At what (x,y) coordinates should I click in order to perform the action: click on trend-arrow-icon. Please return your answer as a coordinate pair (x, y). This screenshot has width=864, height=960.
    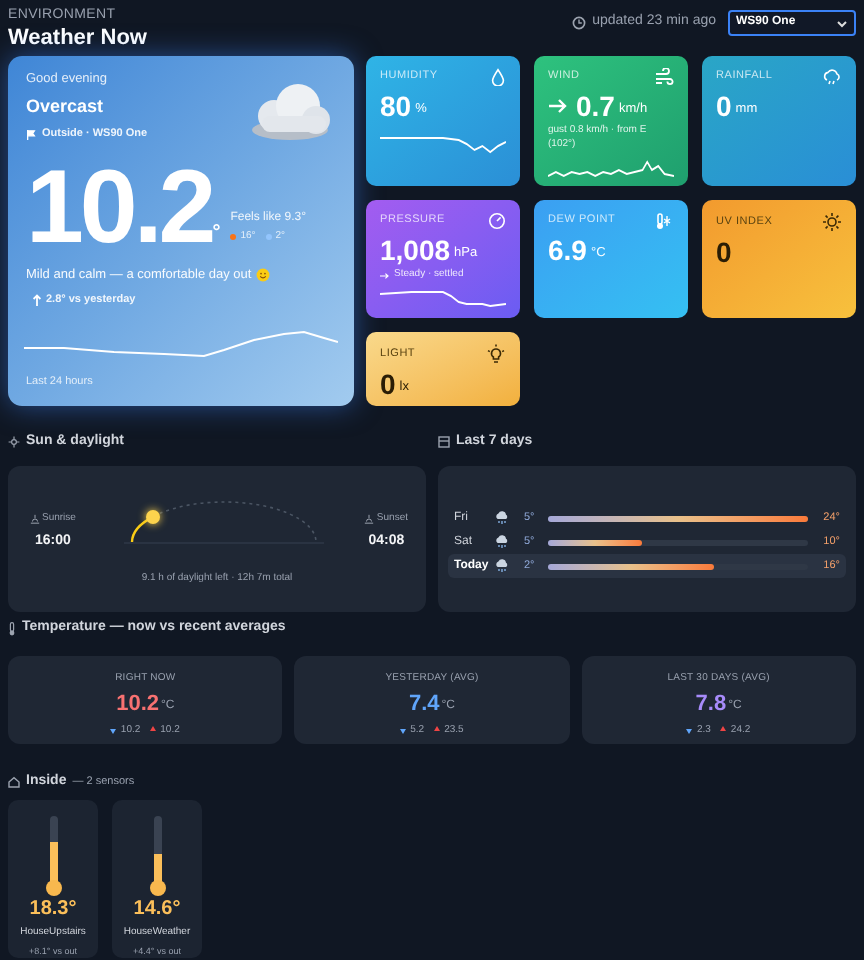
    Looking at the image, I should click on (385, 275).